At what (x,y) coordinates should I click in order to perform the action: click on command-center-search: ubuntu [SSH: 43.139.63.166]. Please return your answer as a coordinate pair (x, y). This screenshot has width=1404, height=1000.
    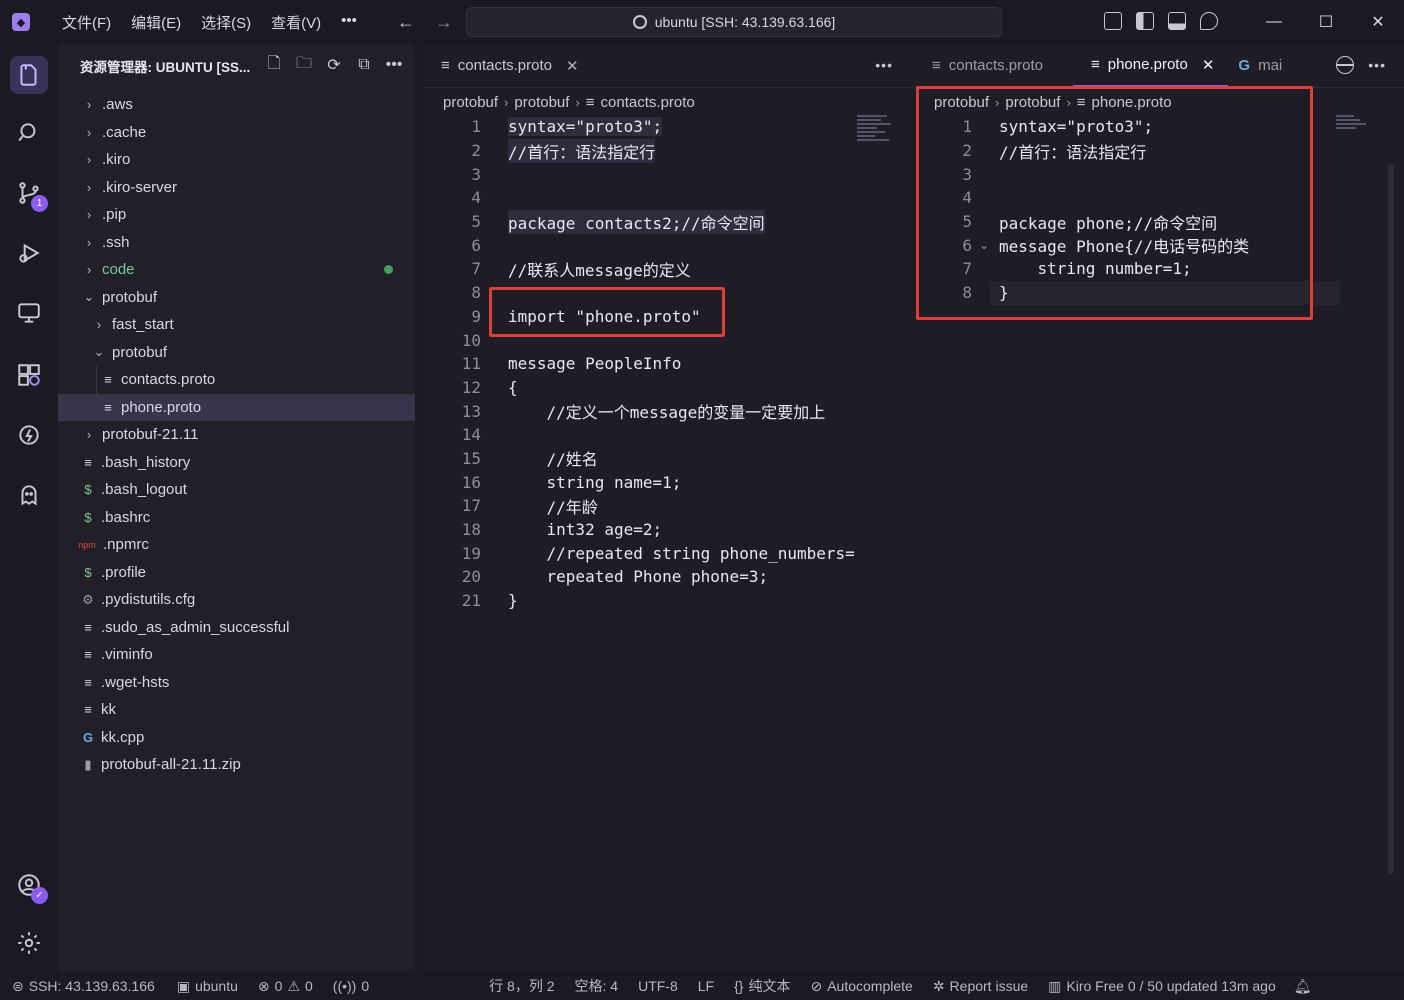
    Looking at the image, I should click on (734, 22).